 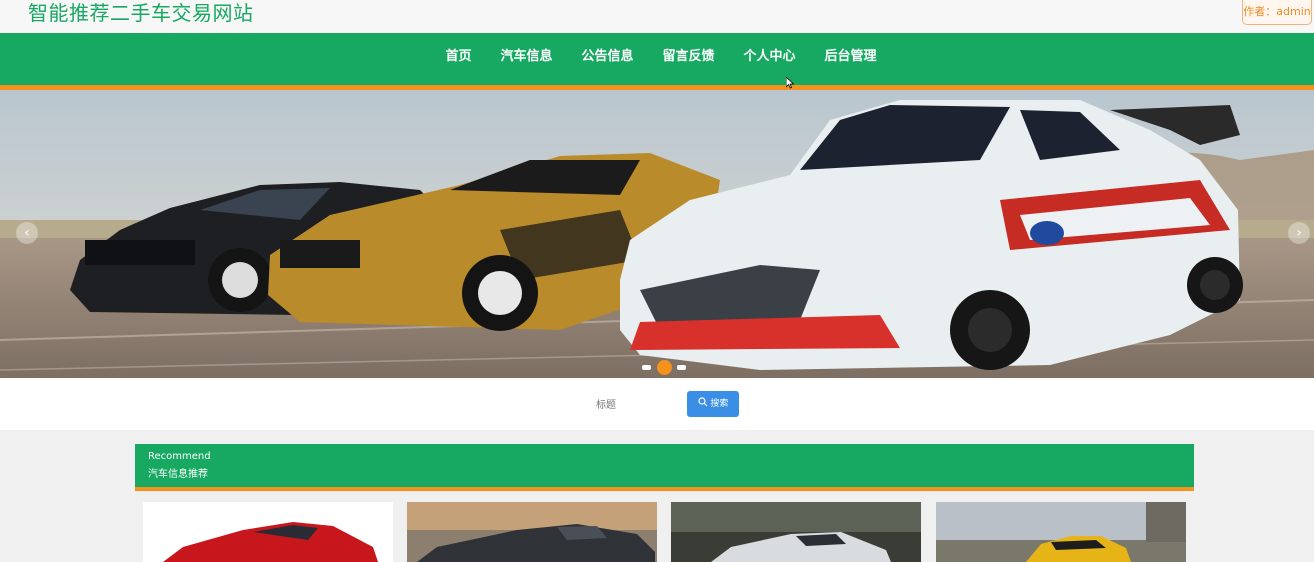 I want to click on nav-home: 首页, so click(x=454, y=59).